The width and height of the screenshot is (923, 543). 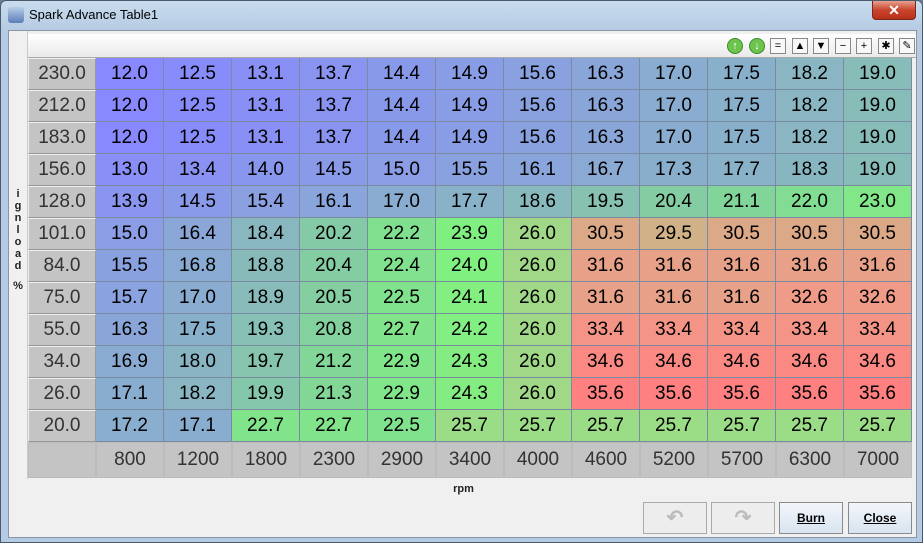 I want to click on go-down-icon: ↓, so click(x=757, y=46).